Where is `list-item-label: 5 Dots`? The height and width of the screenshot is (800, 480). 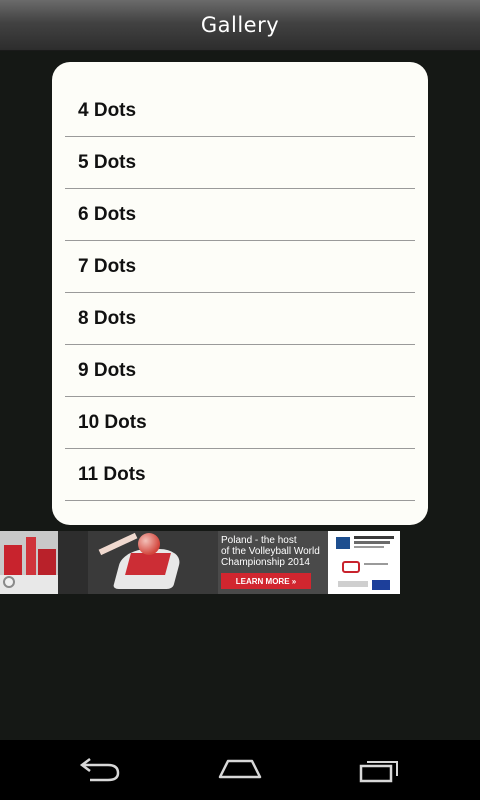
list-item-label: 5 Dots is located at coordinates (107, 162).